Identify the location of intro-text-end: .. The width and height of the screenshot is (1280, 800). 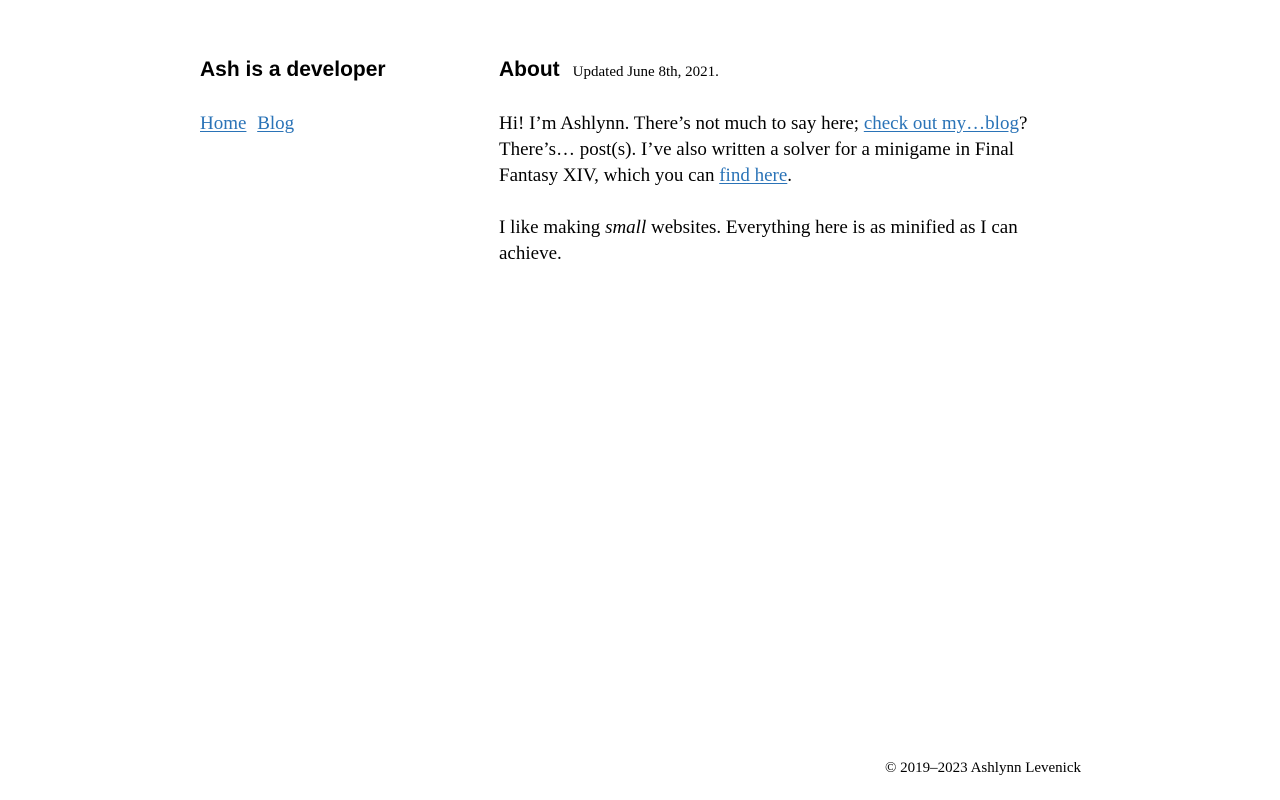
(790, 175).